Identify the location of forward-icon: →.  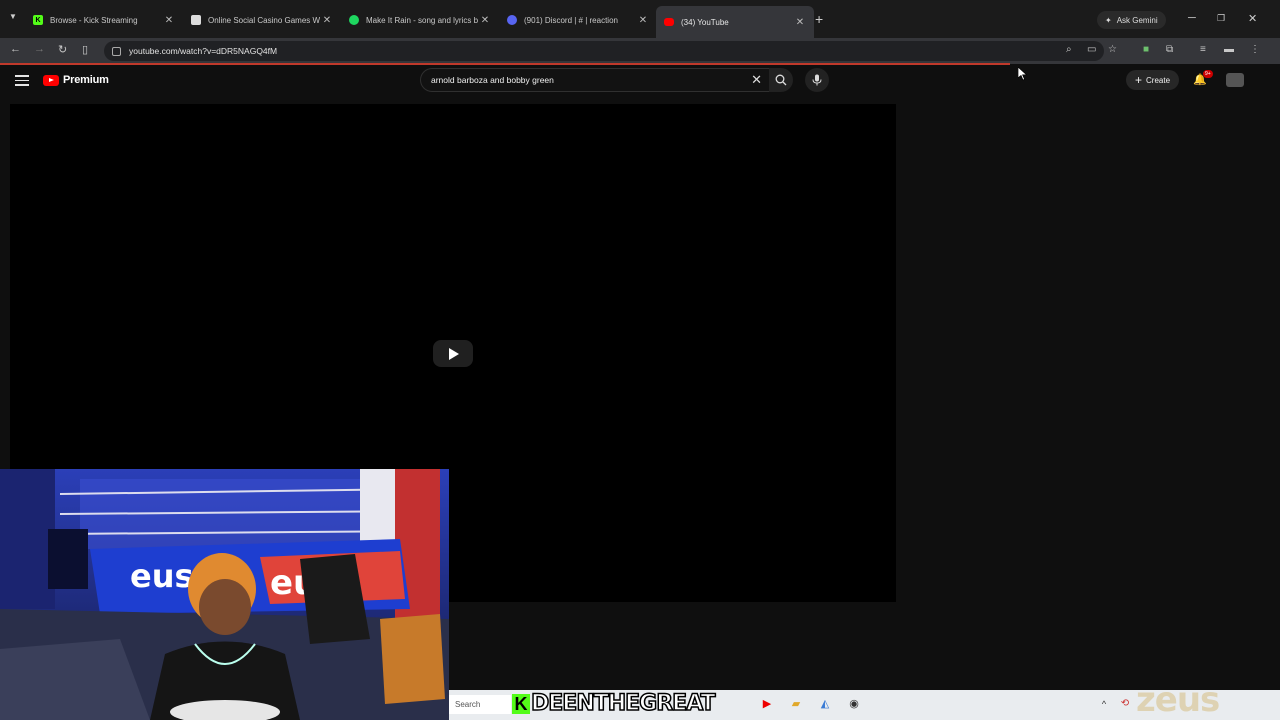
(39, 49).